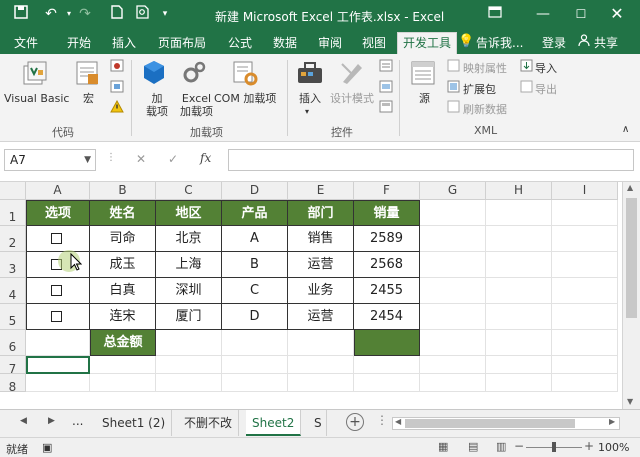 Image resolution: width=640 pixels, height=457 pixels. What do you see at coordinates (36, 98) in the screenshot?
I see `visual-basic-button: Visual Basic` at bounding box center [36, 98].